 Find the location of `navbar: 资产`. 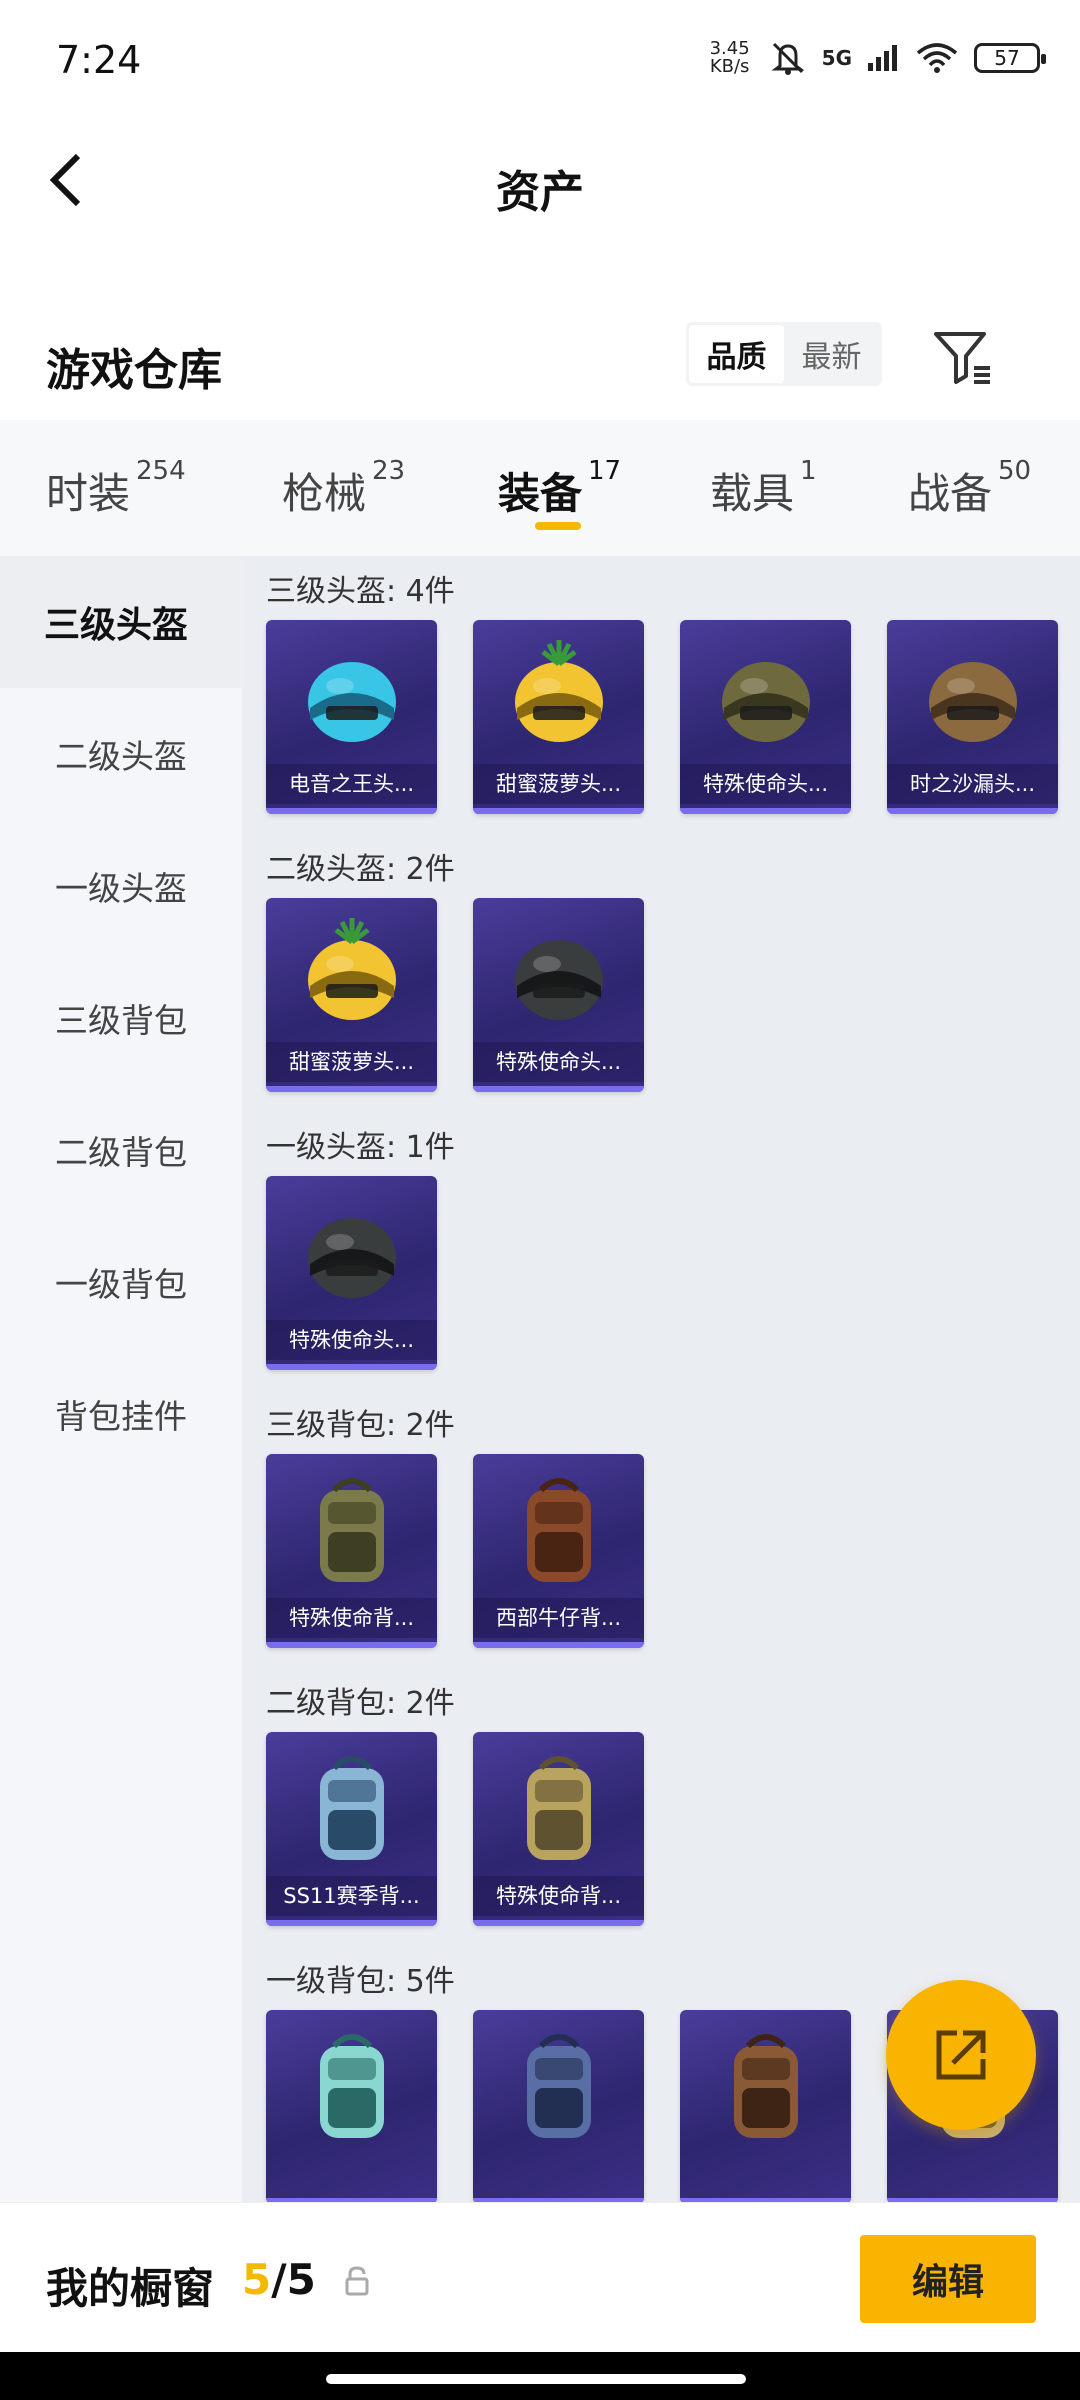

navbar: 资产 is located at coordinates (540, 180).